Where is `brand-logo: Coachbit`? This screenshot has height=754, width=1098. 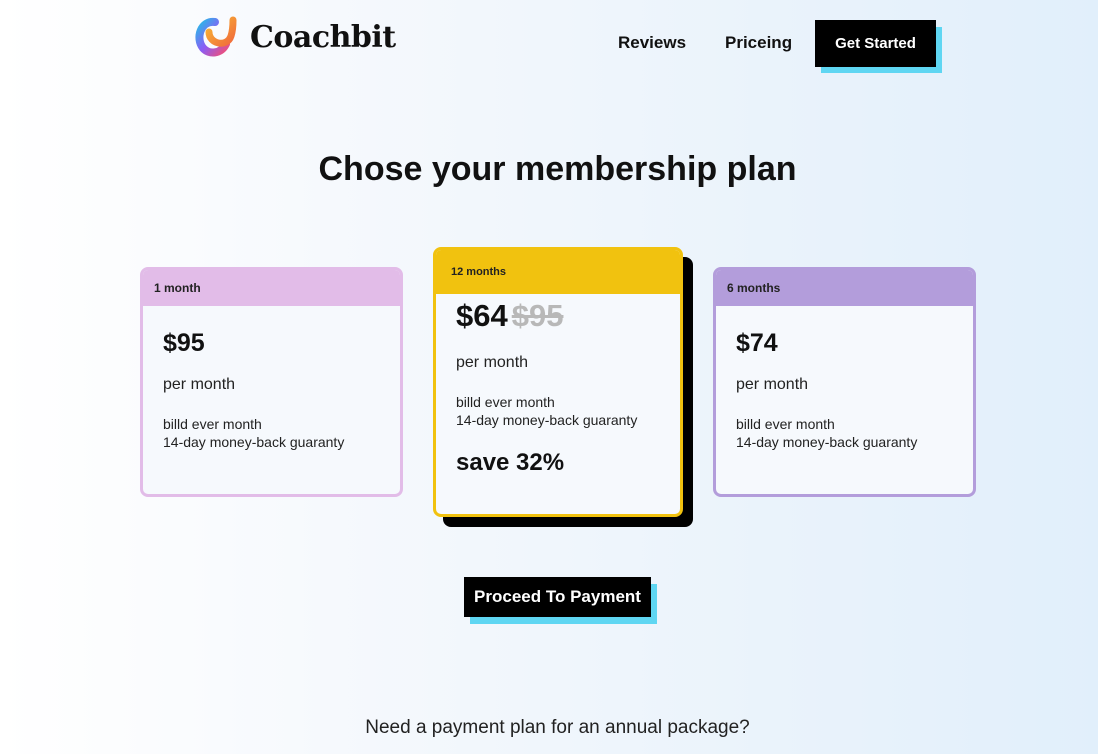 brand-logo: Coachbit is located at coordinates (294, 37).